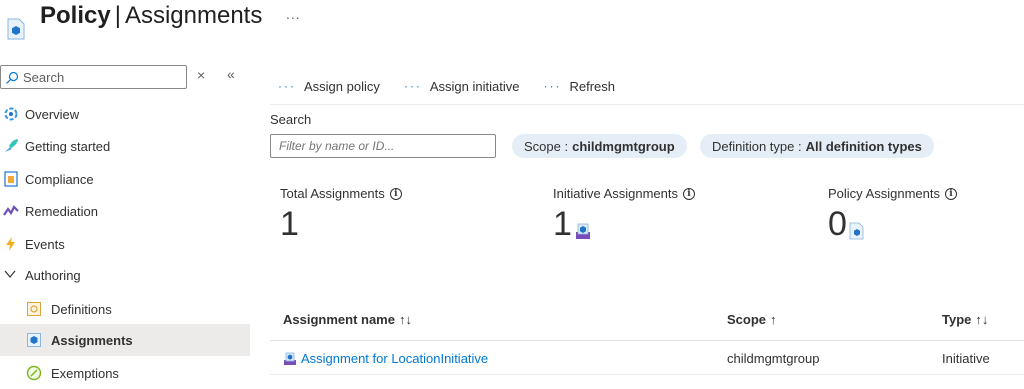 The width and height of the screenshot is (1024, 389). I want to click on stat-total-assignments: Total Assignments i 1, so click(341, 213).